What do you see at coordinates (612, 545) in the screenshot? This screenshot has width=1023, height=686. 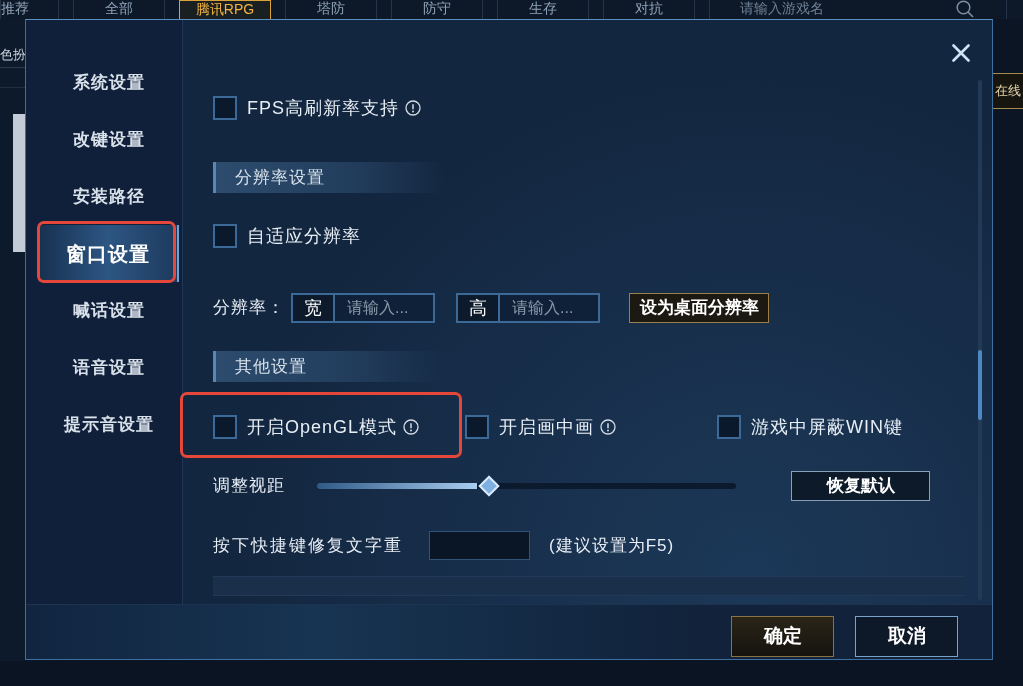 I see `hint-text: (建议设置为F5)` at bounding box center [612, 545].